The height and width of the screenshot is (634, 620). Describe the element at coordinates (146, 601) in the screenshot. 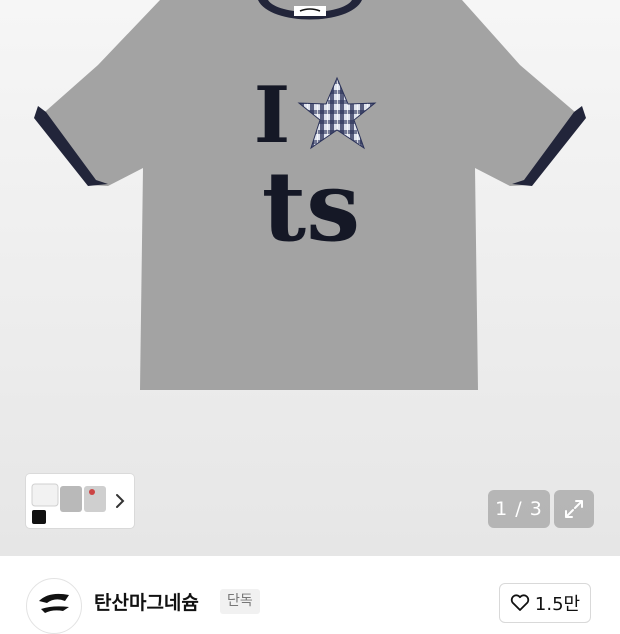

I see `brand-name: 탄산마그네슘` at that location.